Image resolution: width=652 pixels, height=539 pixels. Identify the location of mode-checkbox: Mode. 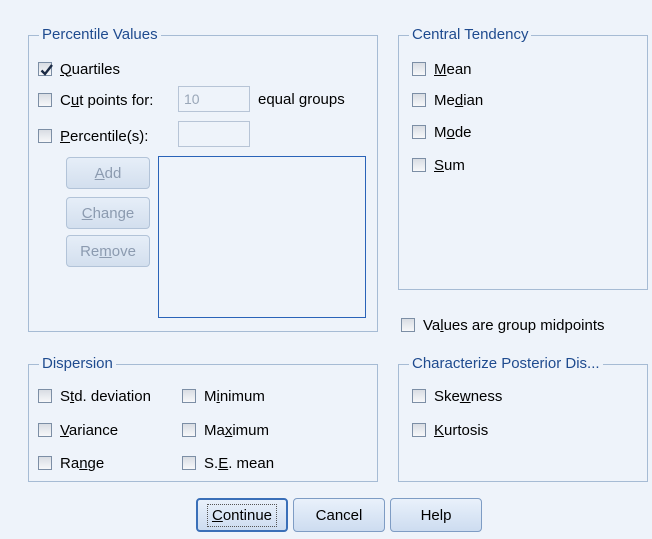
(442, 132).